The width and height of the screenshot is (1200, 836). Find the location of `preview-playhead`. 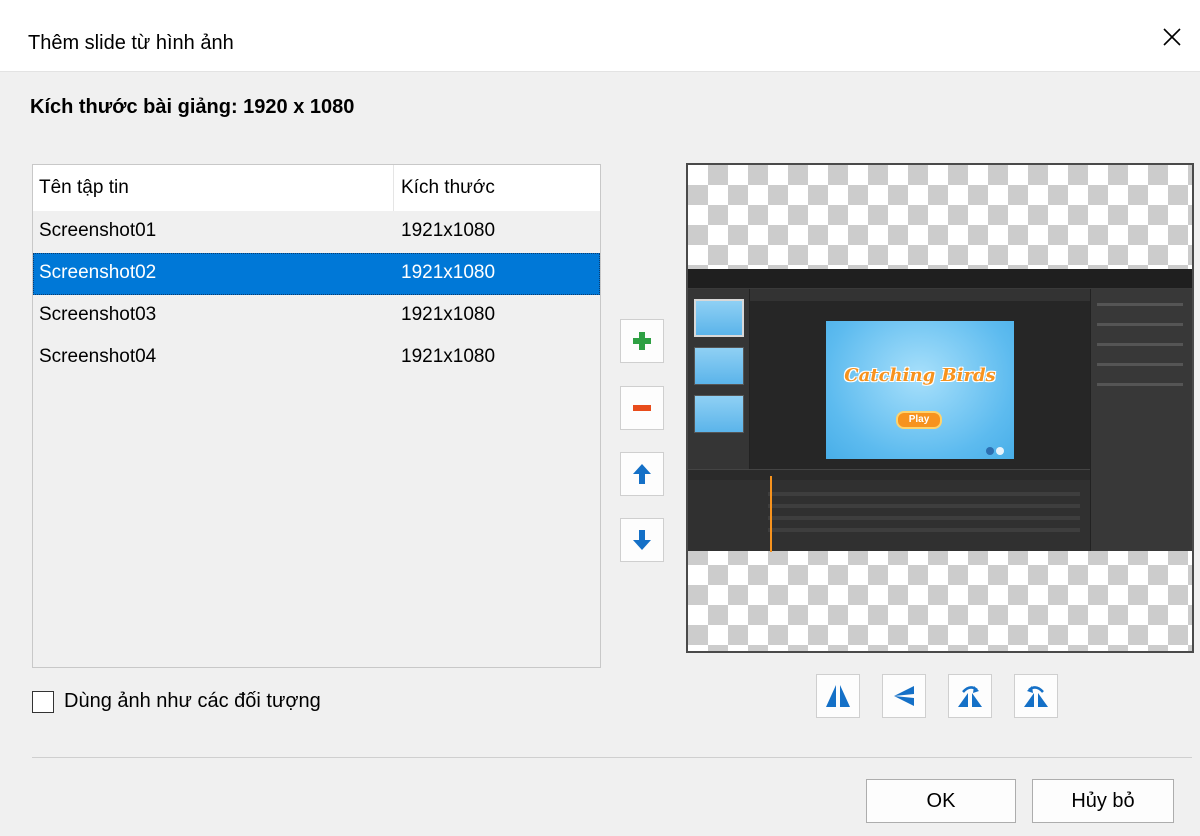

preview-playhead is located at coordinates (771, 514).